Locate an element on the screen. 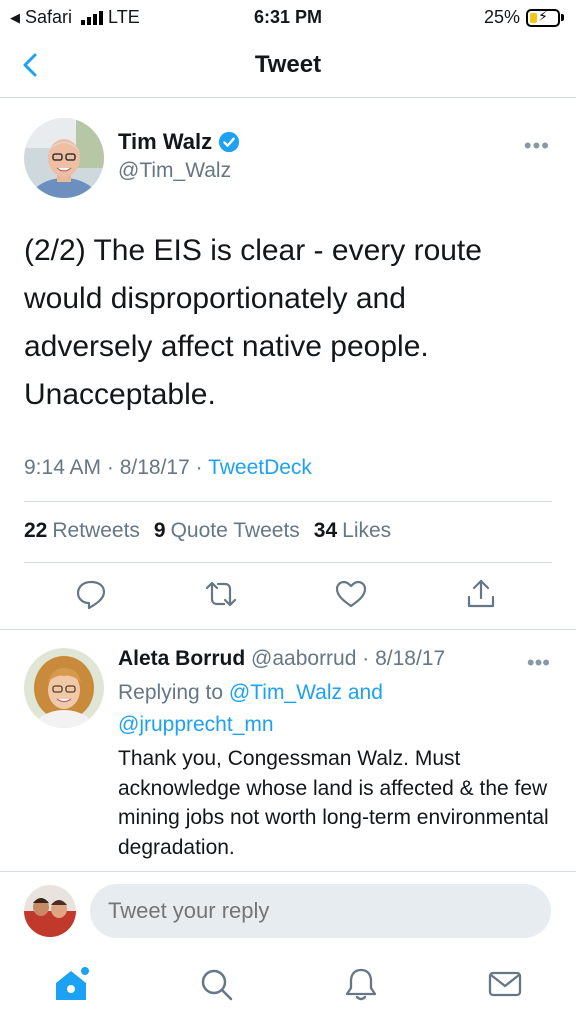 The height and width of the screenshot is (1024, 576). reply-input is located at coordinates (320, 911).